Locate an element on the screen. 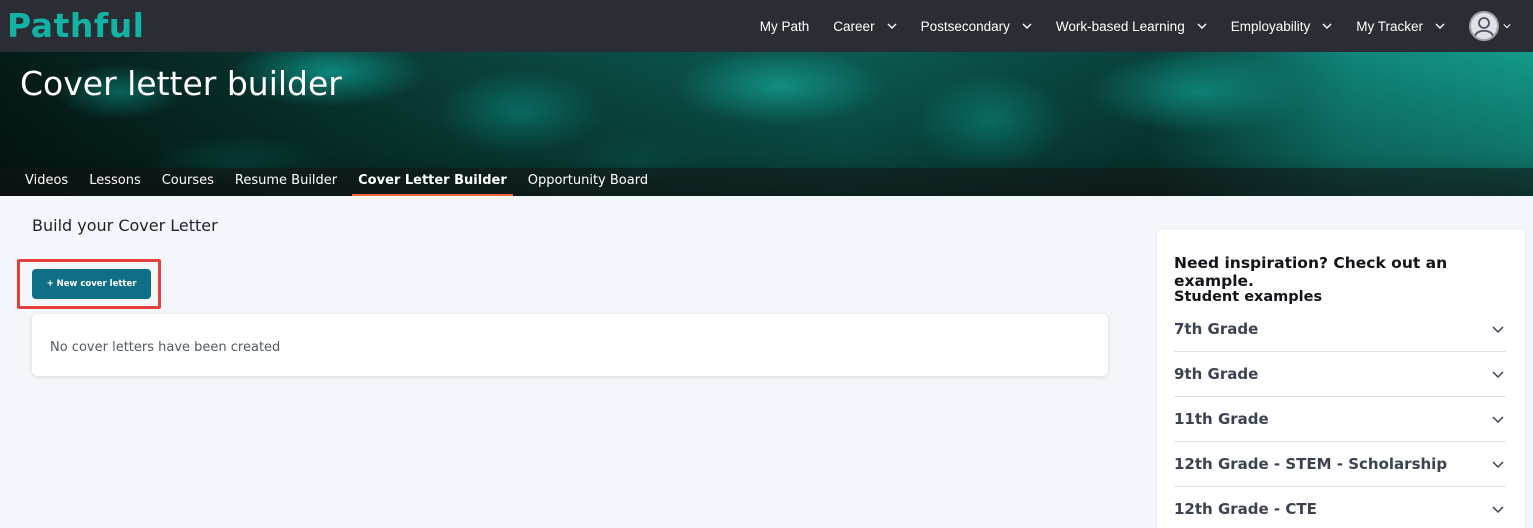  accordion-label: 11th Grade is located at coordinates (1221, 419).